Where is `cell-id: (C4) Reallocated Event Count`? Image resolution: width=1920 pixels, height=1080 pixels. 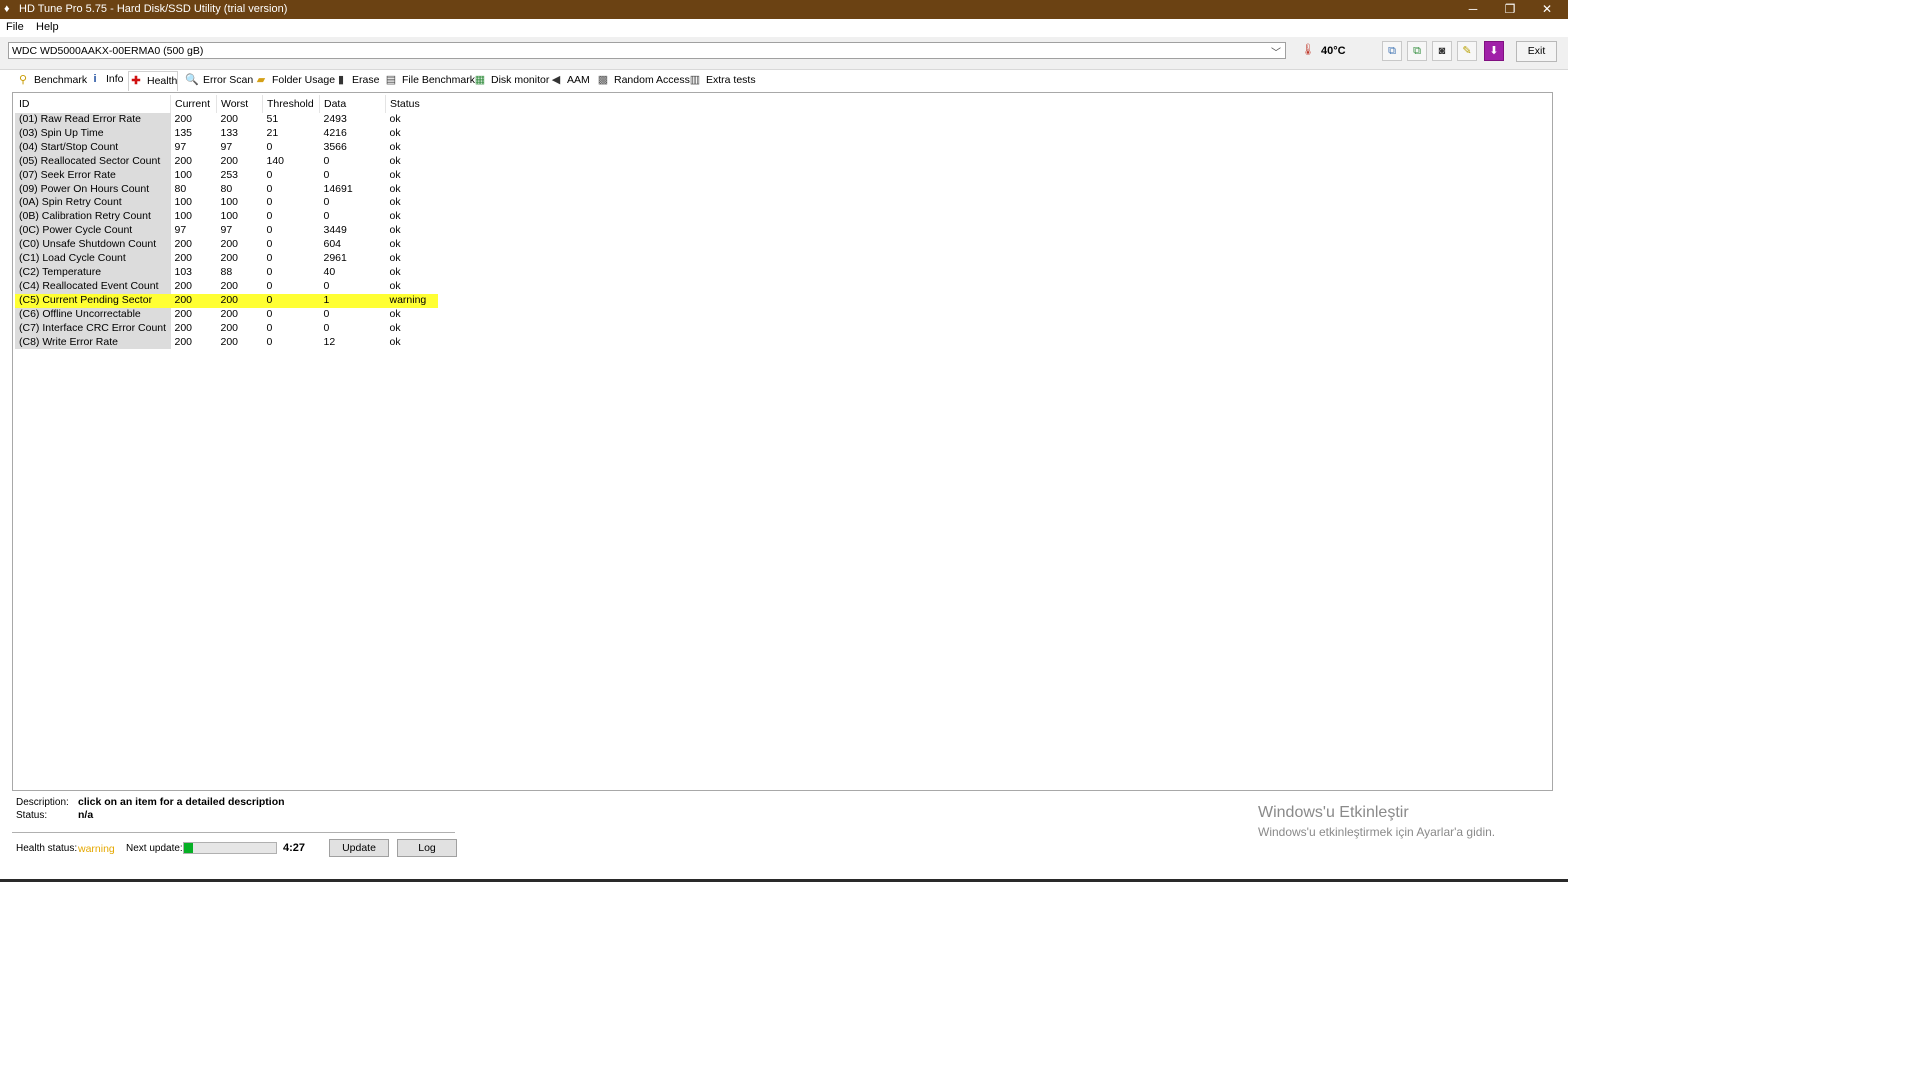
cell-id: (C4) Reallocated Event Count is located at coordinates (93, 286).